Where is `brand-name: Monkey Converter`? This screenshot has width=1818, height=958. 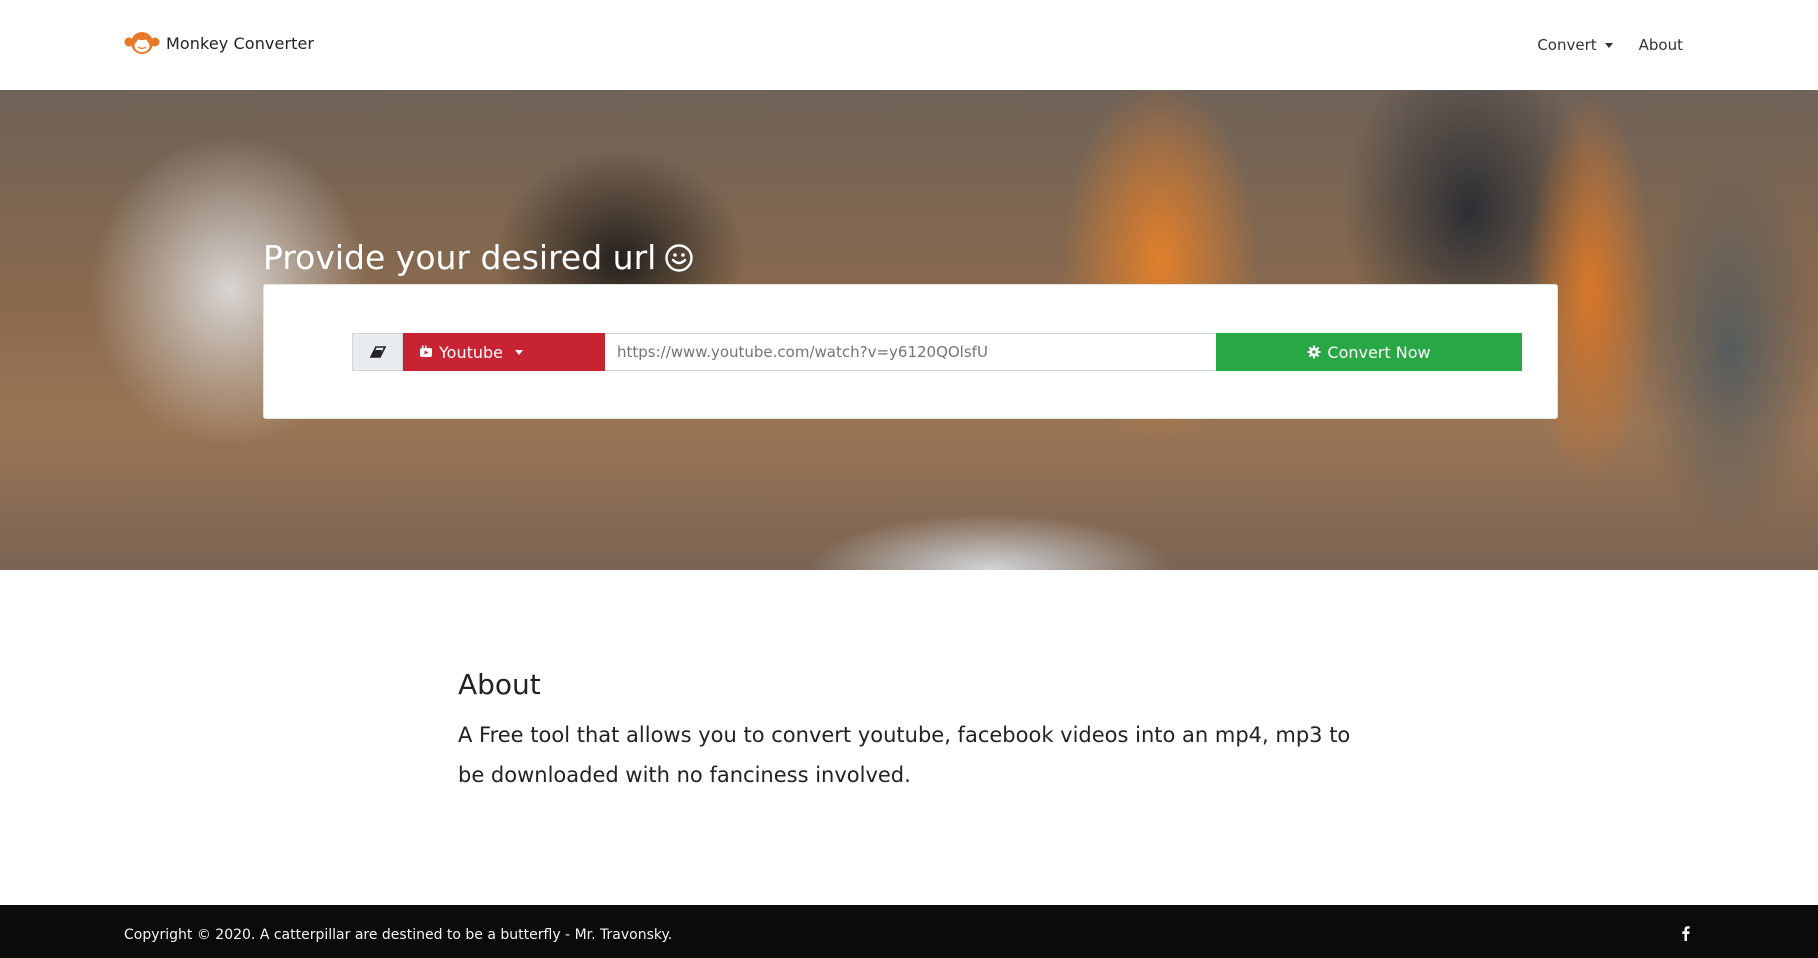 brand-name: Monkey Converter is located at coordinates (240, 43).